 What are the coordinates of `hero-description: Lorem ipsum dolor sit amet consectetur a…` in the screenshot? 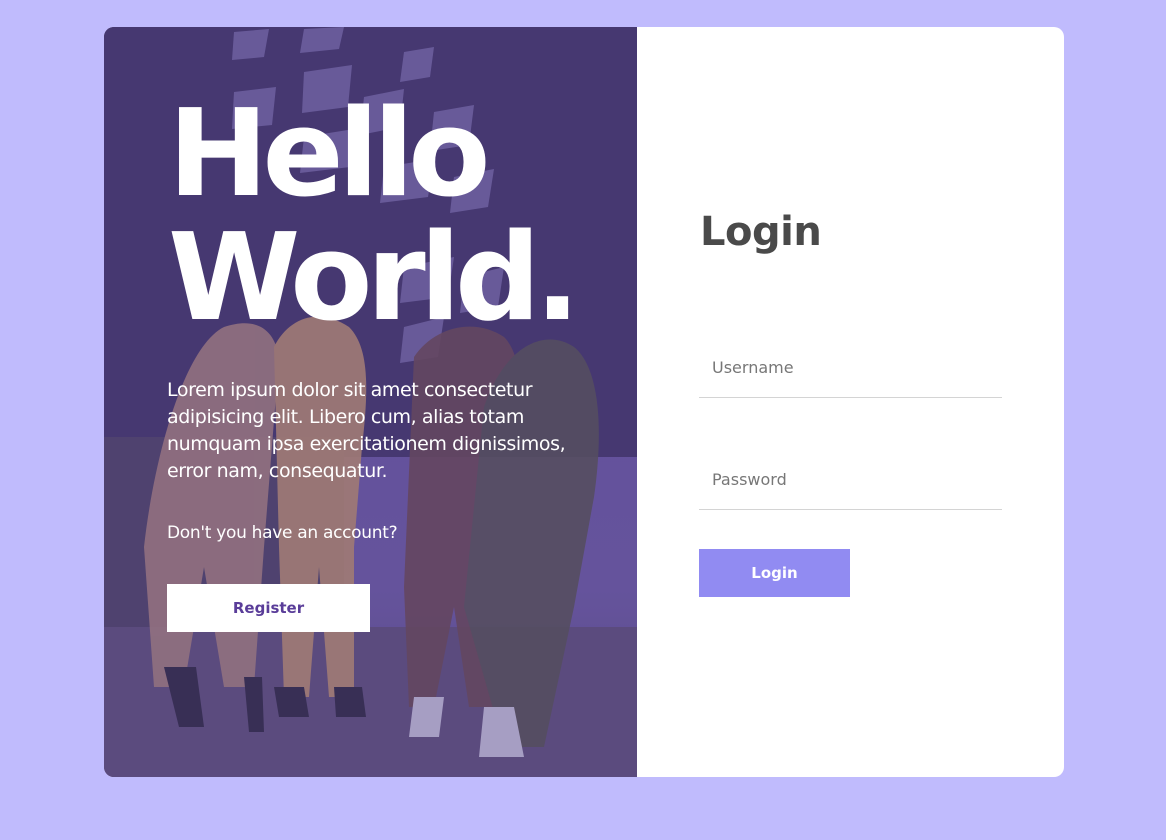 It's located at (366, 430).